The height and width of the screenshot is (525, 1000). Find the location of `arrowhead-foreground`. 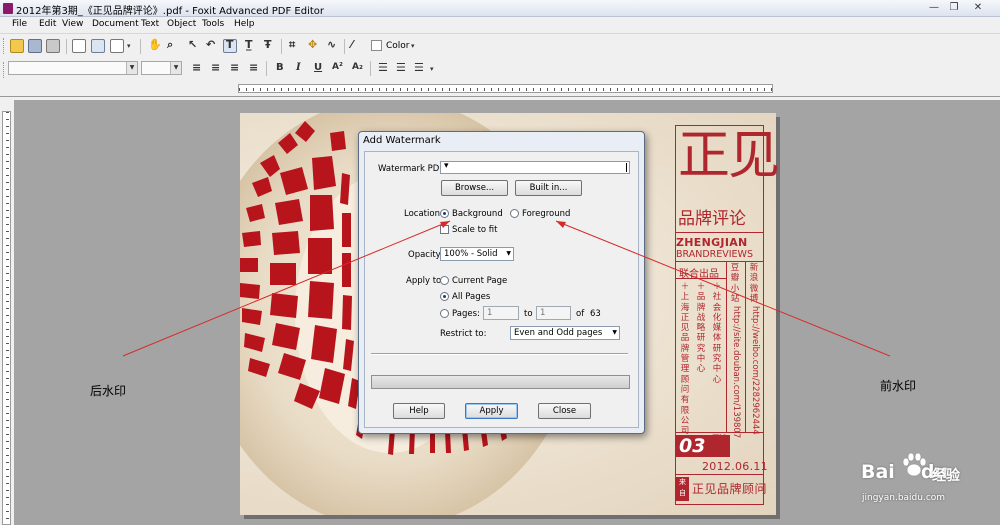

arrowhead-foreground is located at coordinates (561, 224).